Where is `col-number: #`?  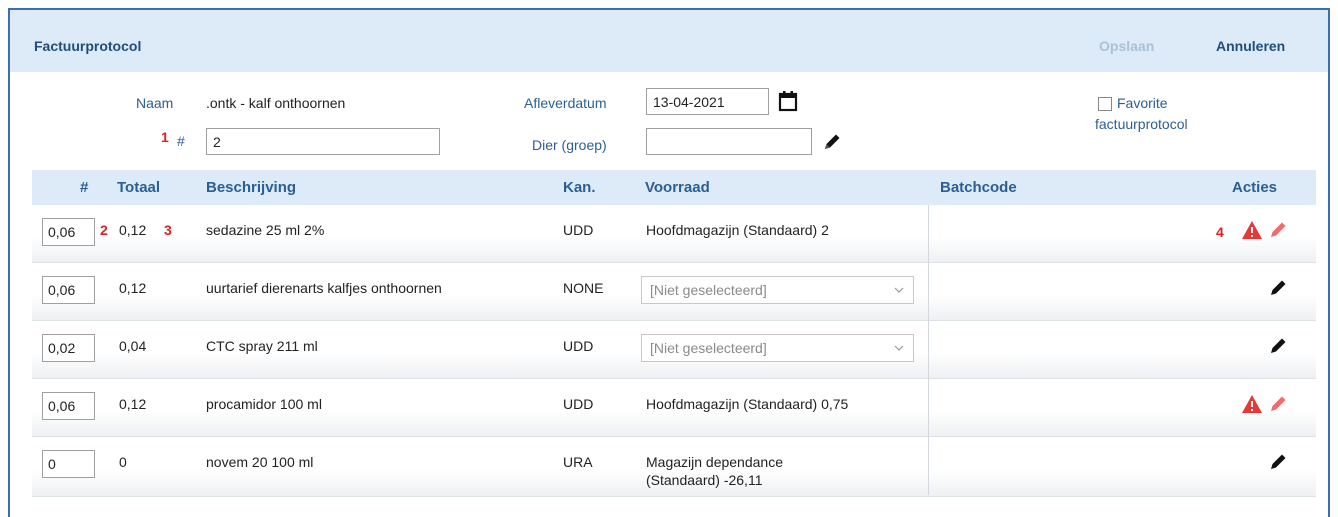 col-number: # is located at coordinates (84, 187).